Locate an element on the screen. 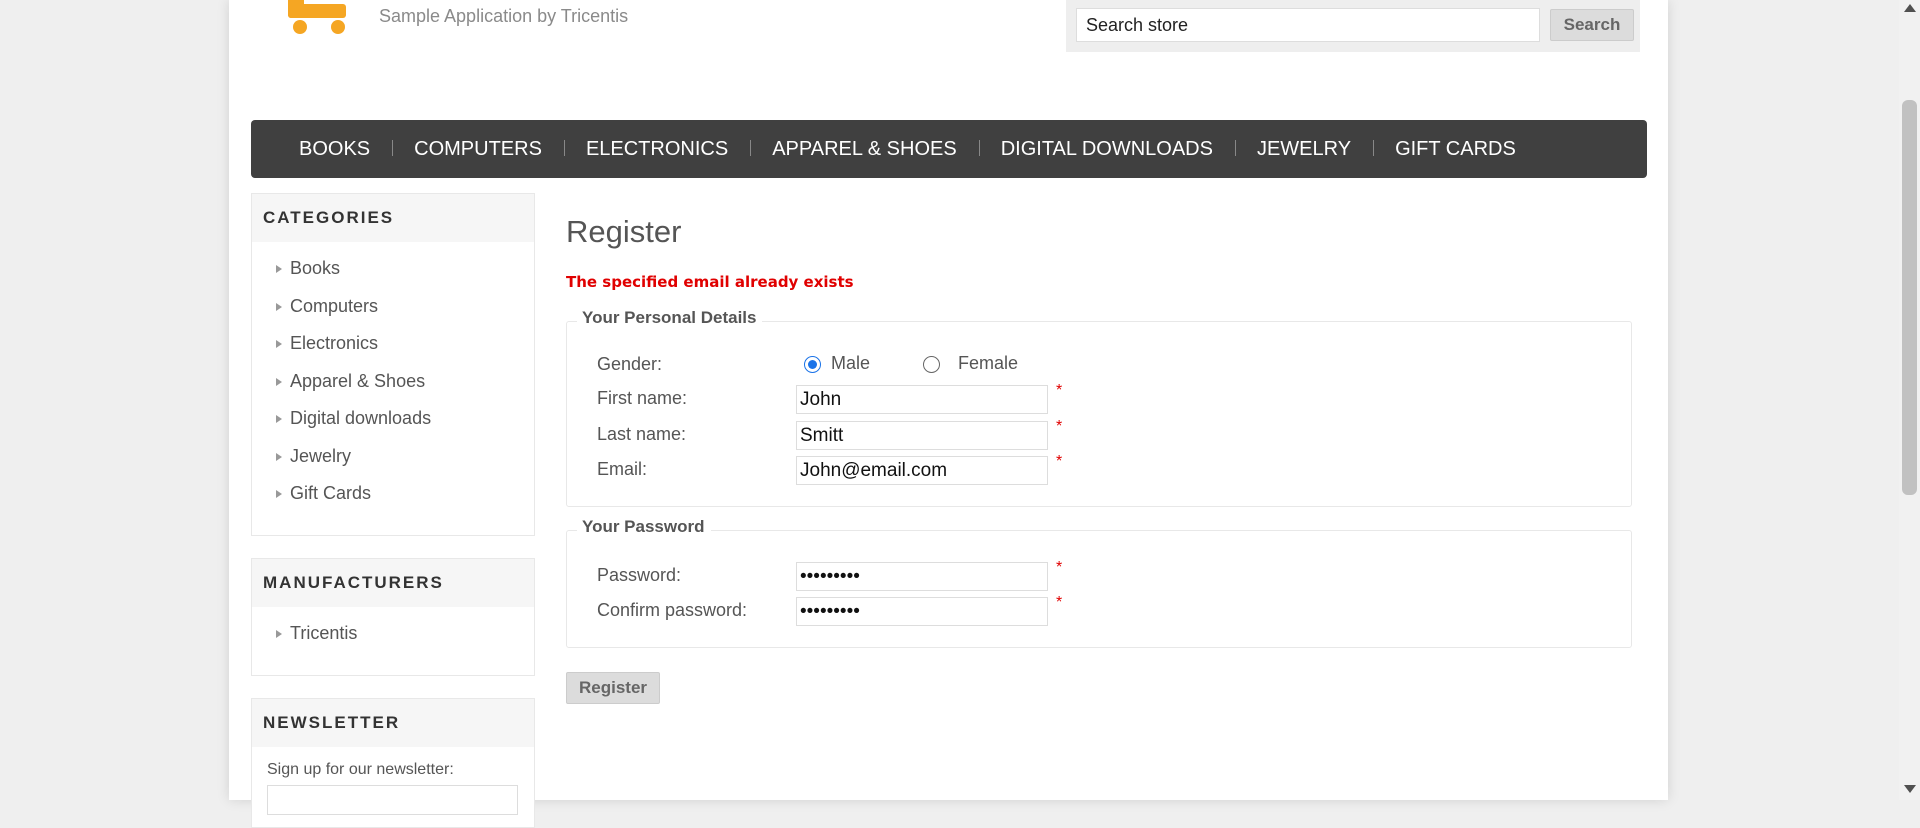 This screenshot has height=828, width=1920. password-row: Password: * is located at coordinates (1097, 575).